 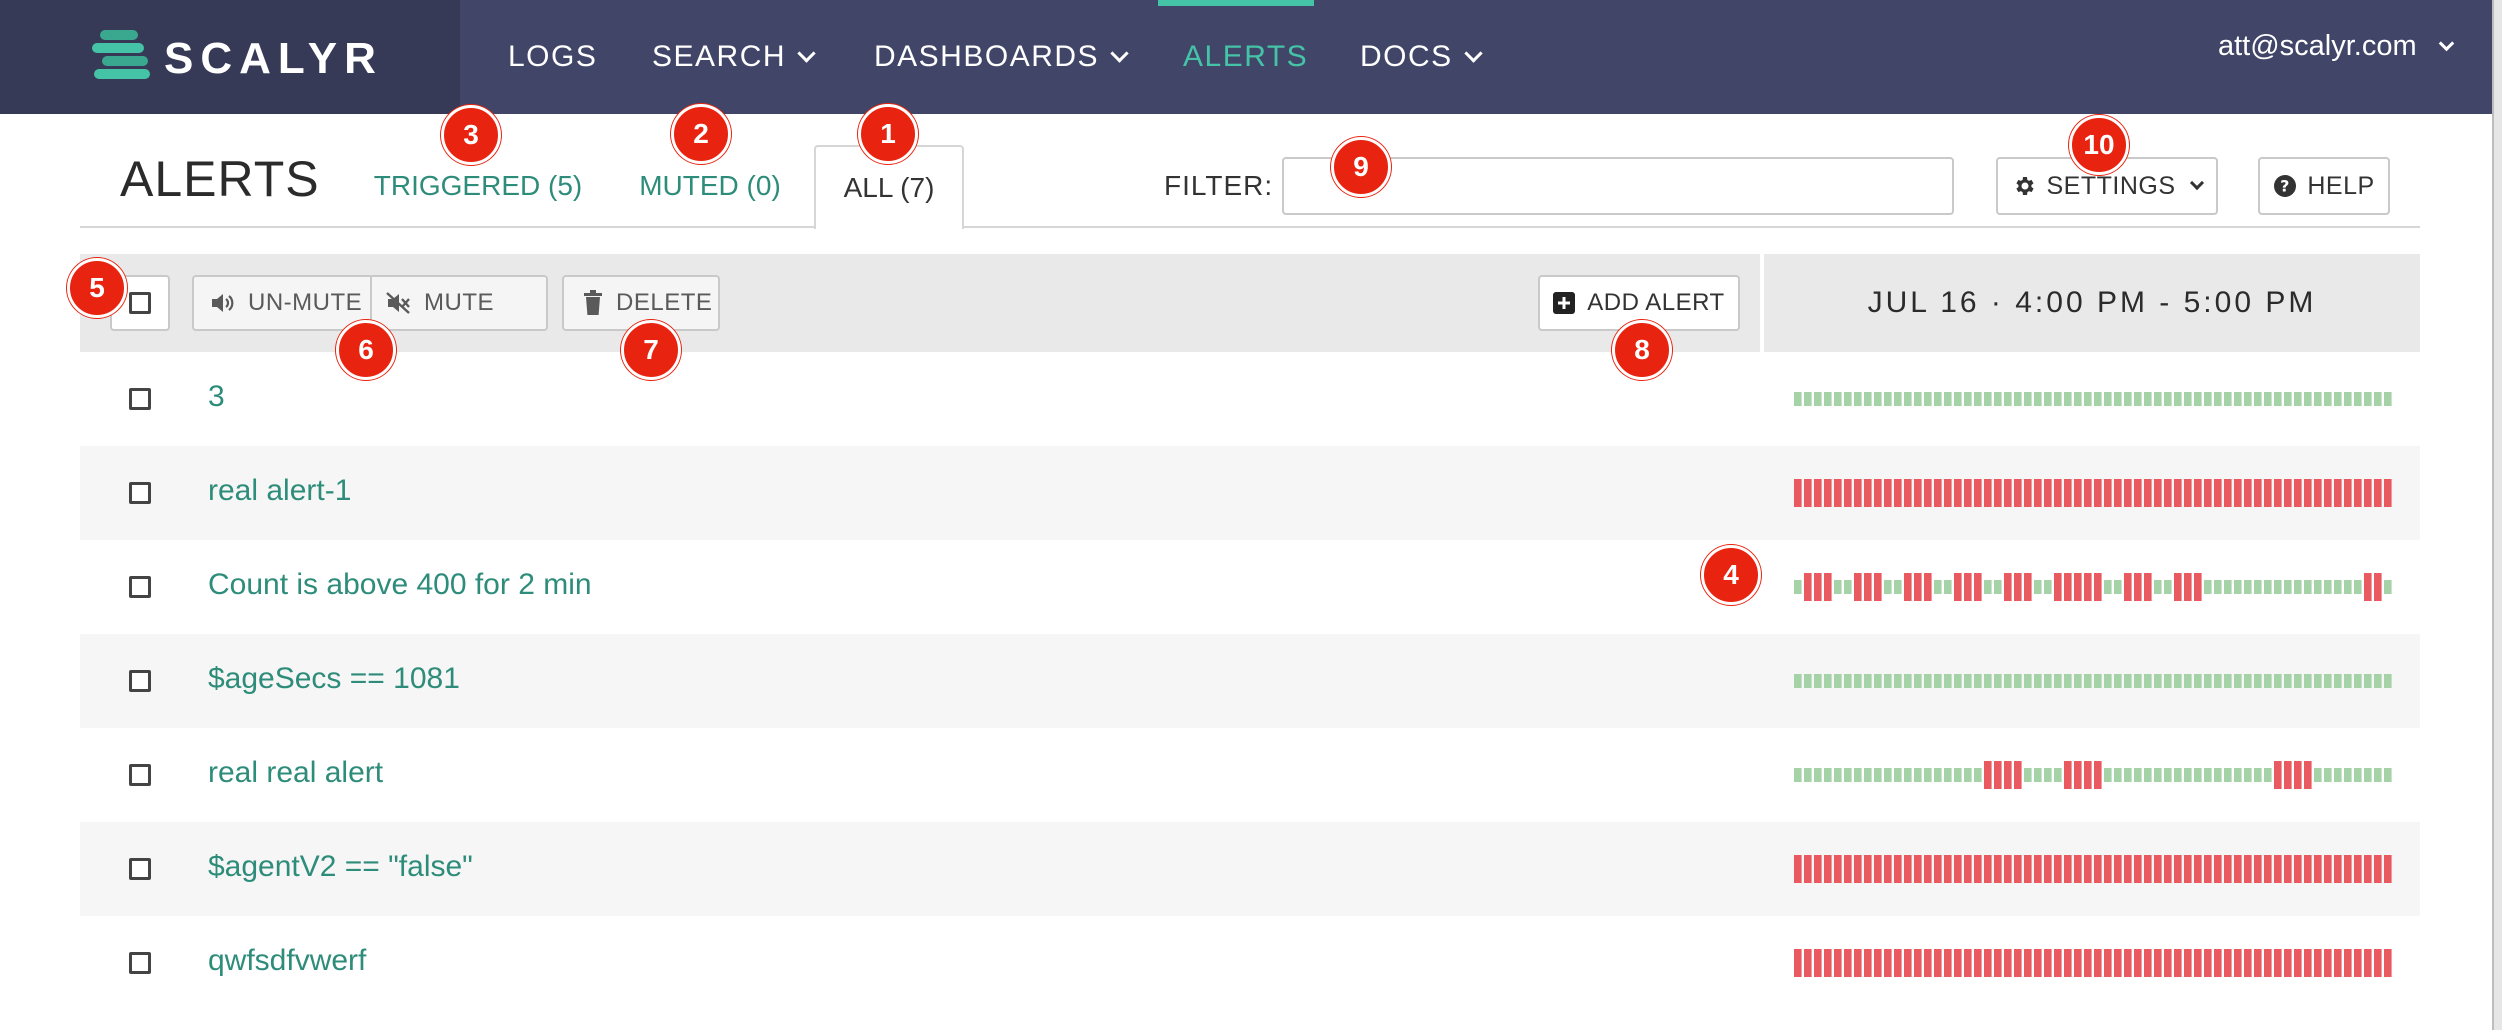 What do you see at coordinates (2324, 186) in the screenshot?
I see `help-button: ? HELP` at bounding box center [2324, 186].